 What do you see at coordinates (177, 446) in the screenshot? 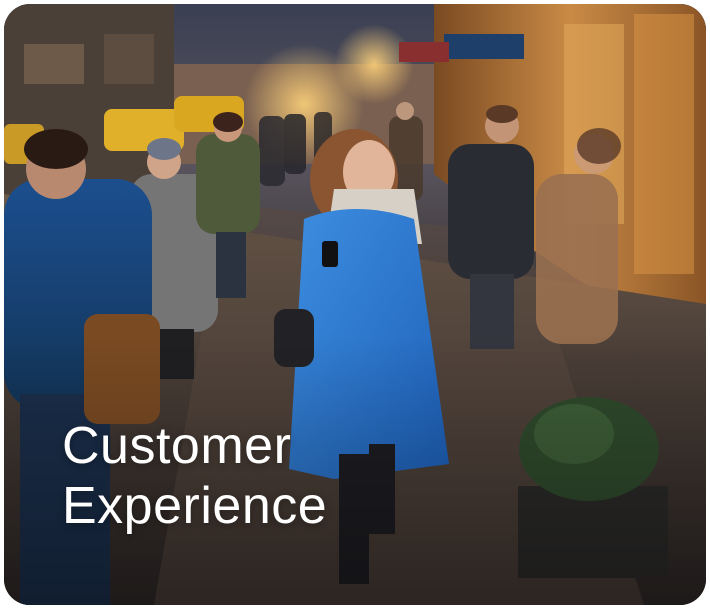
I see `title-line-1: Customer` at bounding box center [177, 446].